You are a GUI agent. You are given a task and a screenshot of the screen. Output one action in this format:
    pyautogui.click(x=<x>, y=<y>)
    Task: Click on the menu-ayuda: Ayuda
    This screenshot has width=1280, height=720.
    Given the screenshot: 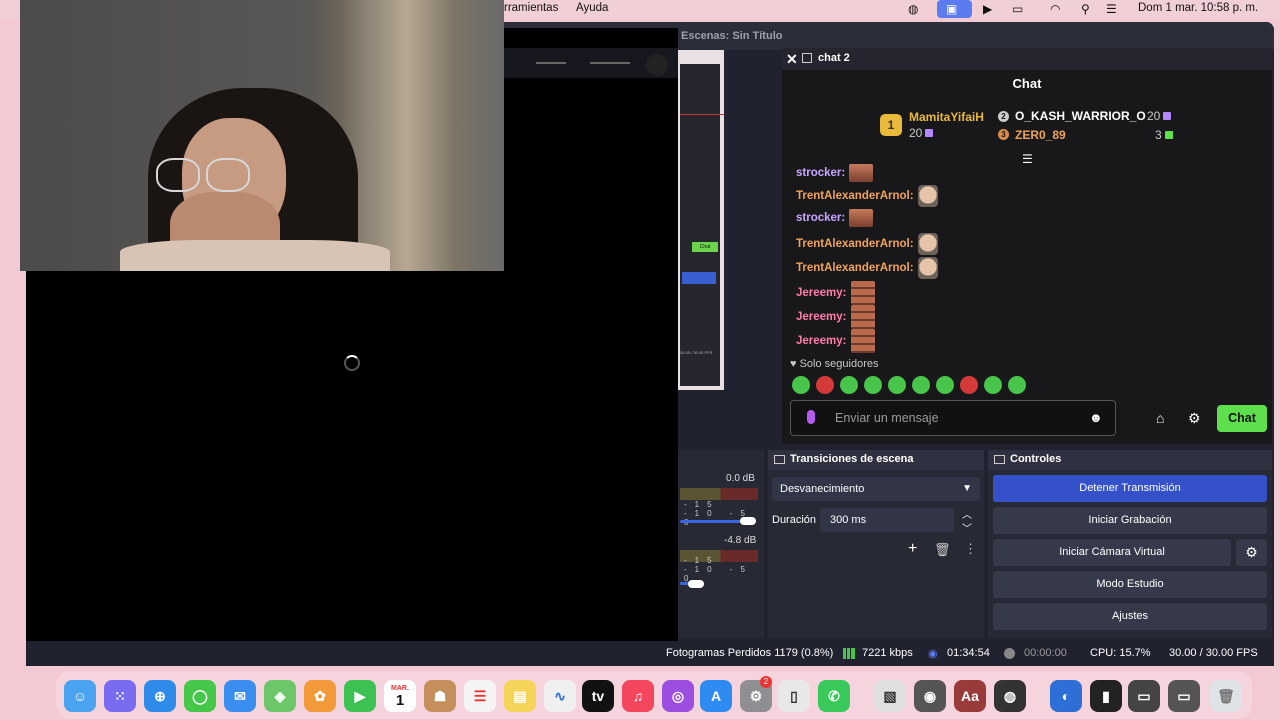 What is the action you would take?
    pyautogui.click(x=592, y=8)
    